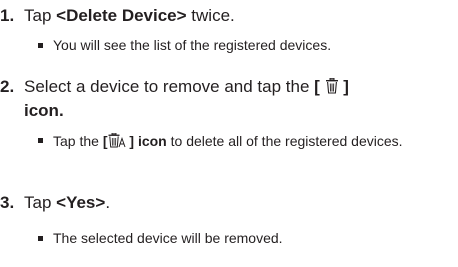 The image size is (458, 267). I want to click on step-number: 3., so click(7, 202).